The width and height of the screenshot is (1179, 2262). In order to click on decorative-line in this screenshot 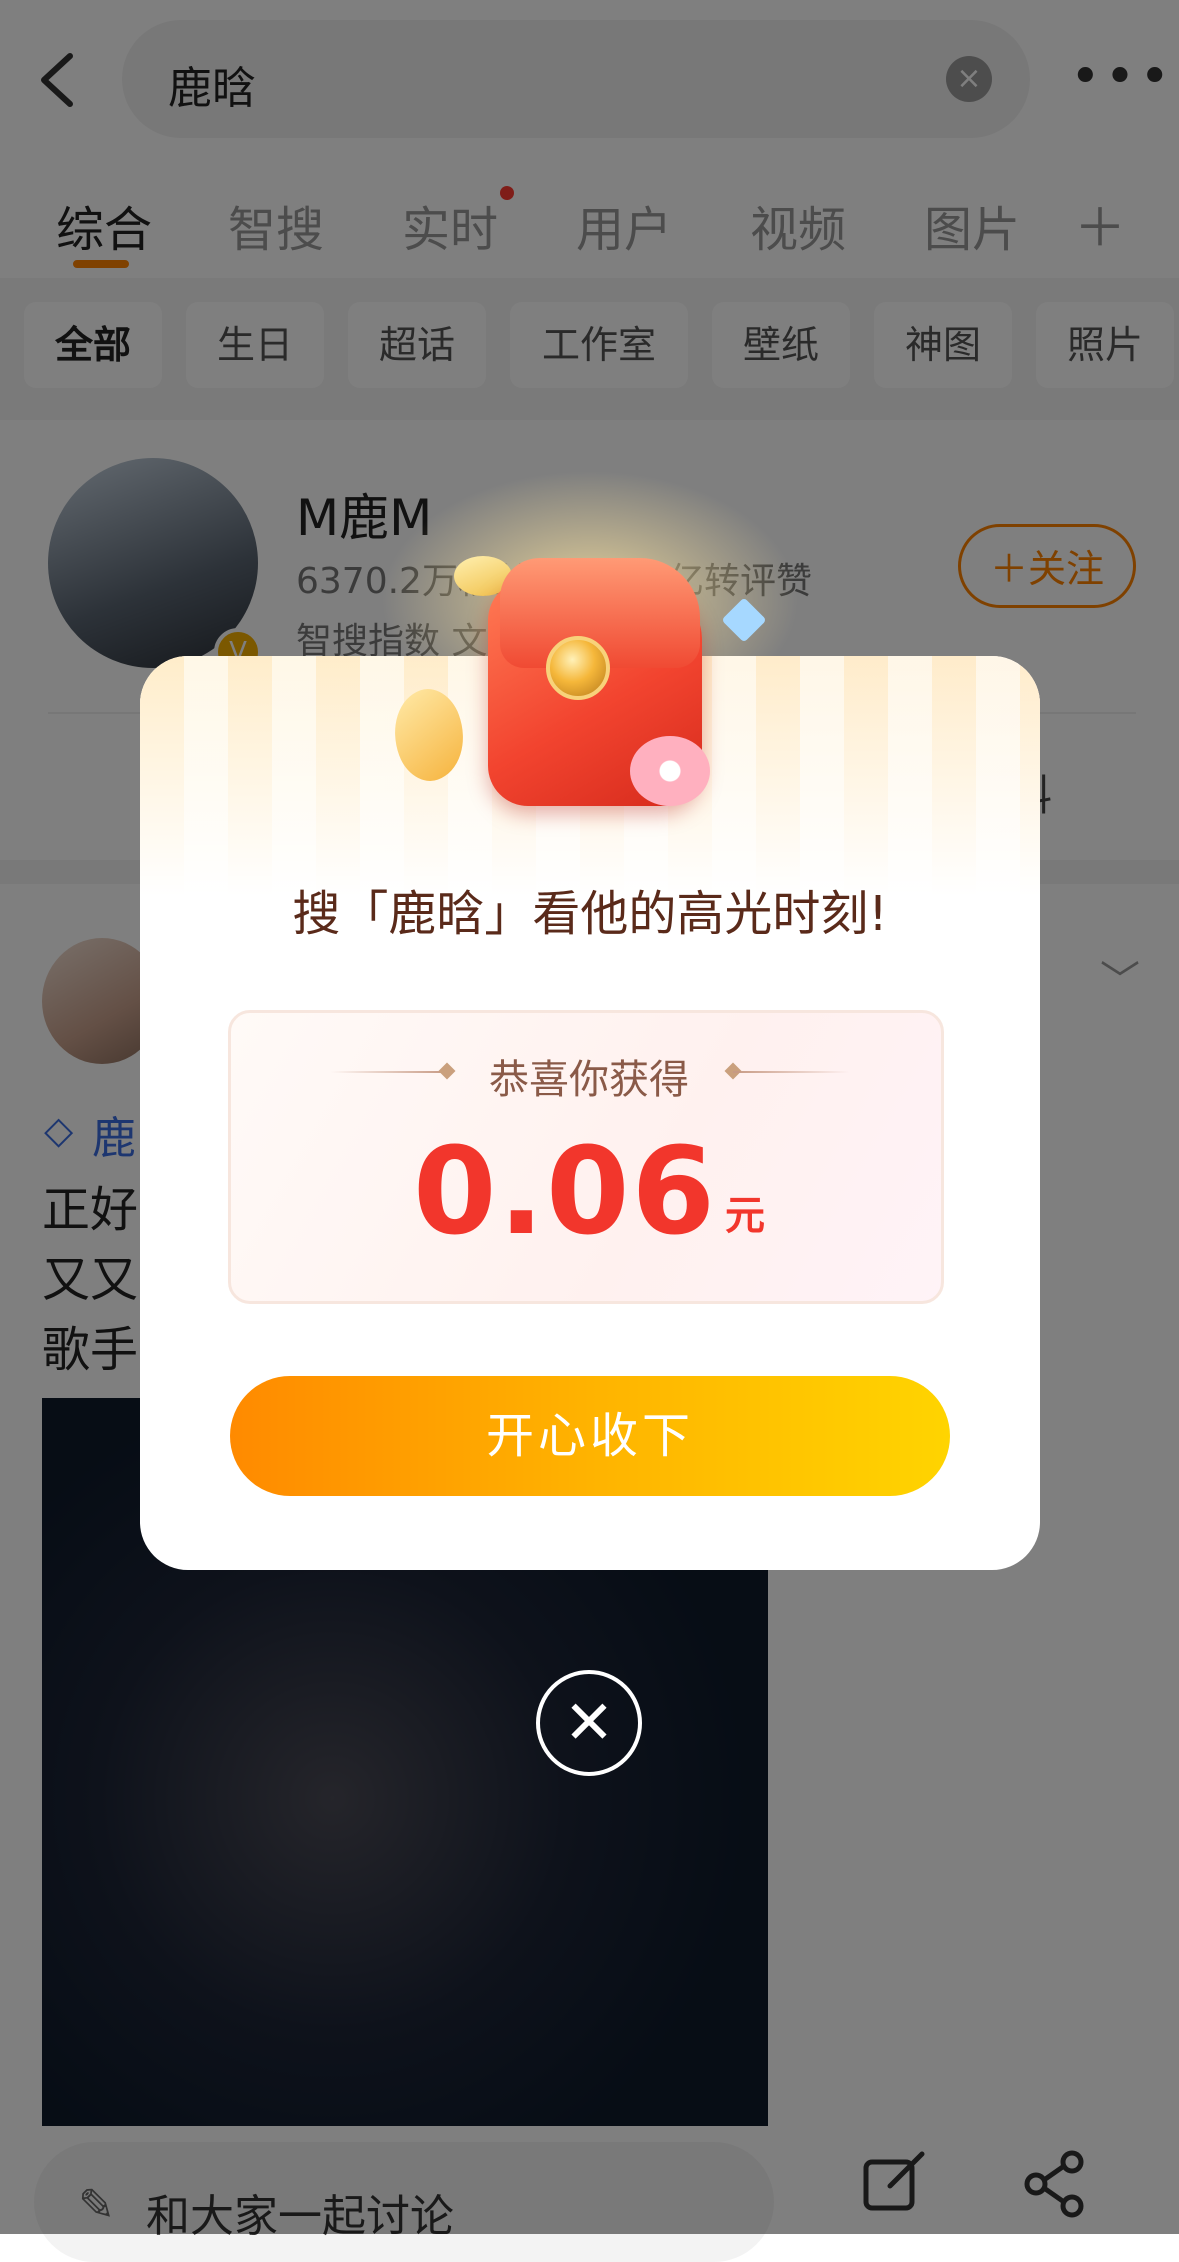, I will do `click(791, 1072)`.